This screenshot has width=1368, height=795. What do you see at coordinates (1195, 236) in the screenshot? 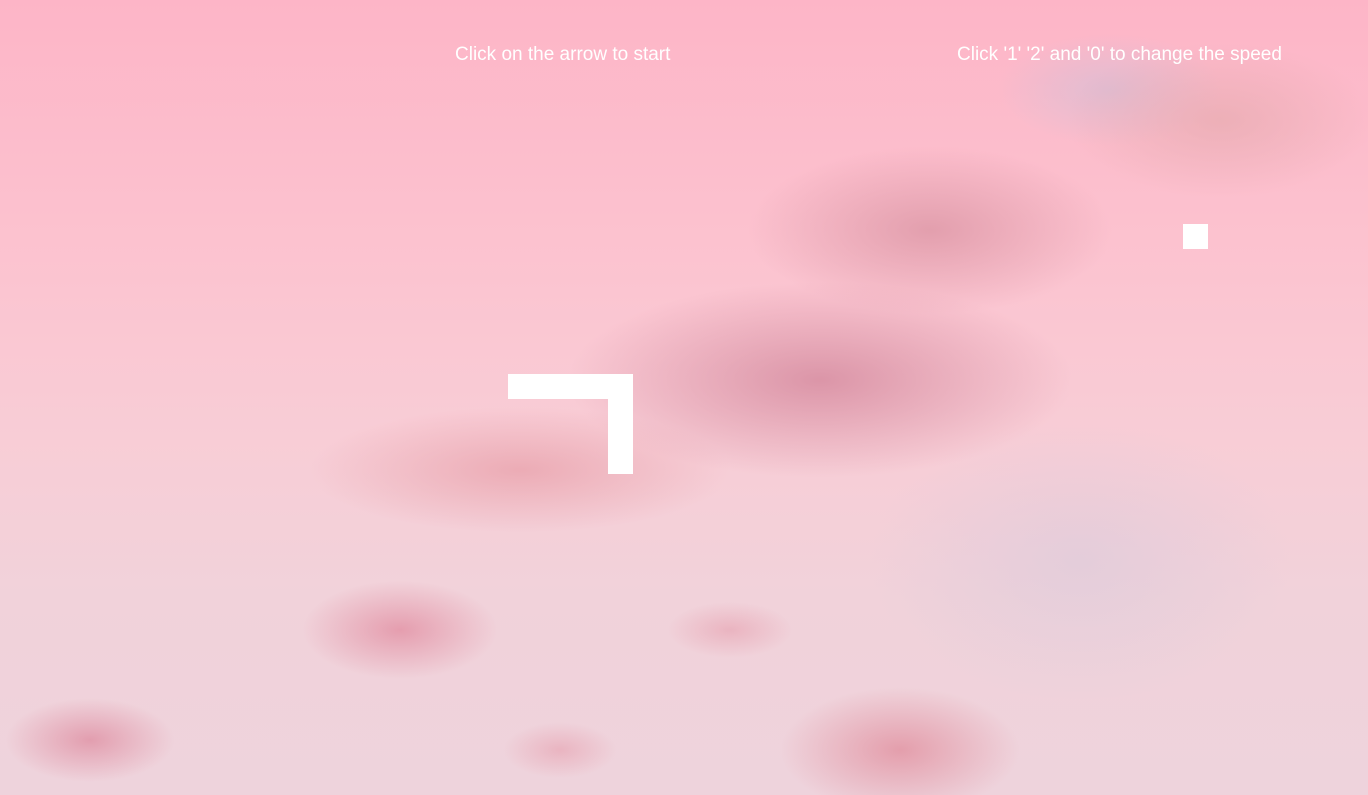
I see `food-pellet` at bounding box center [1195, 236].